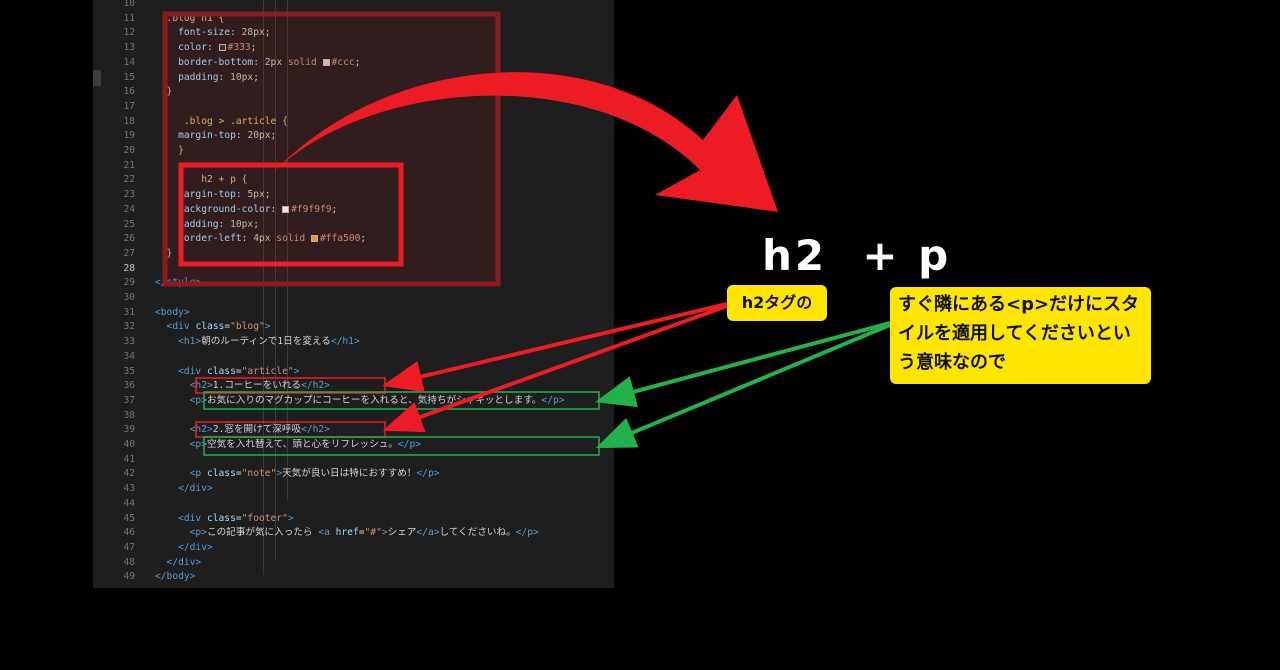  I want to click on selector-label: h2 + p, so click(857, 255).